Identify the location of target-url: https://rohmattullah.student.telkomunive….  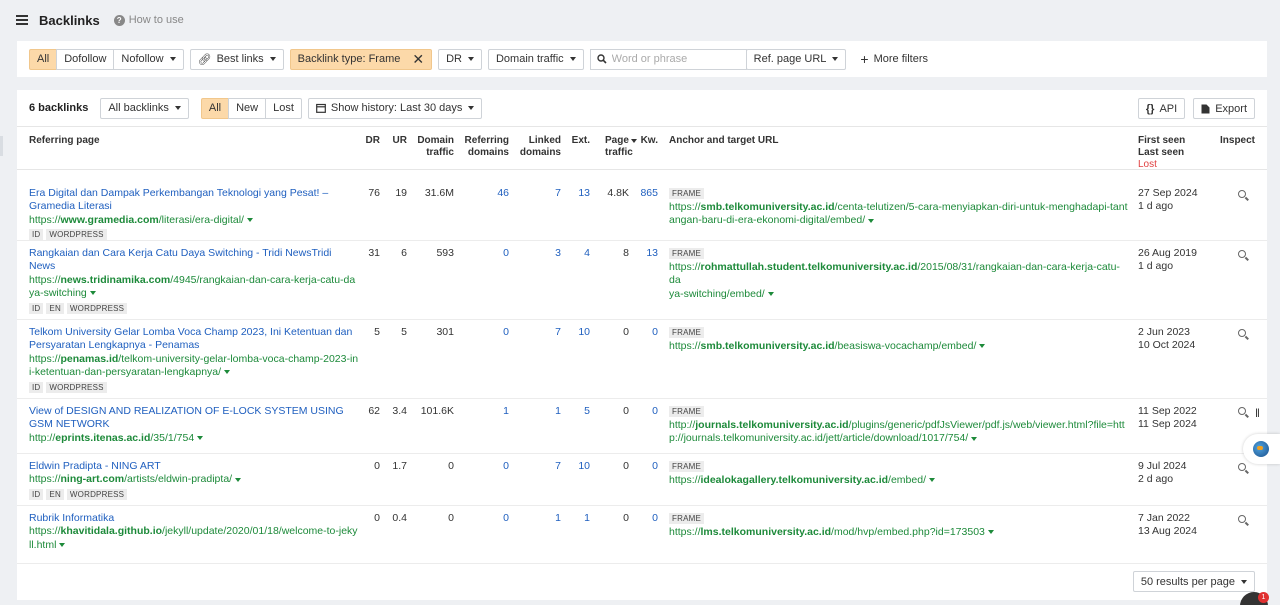
(900, 274).